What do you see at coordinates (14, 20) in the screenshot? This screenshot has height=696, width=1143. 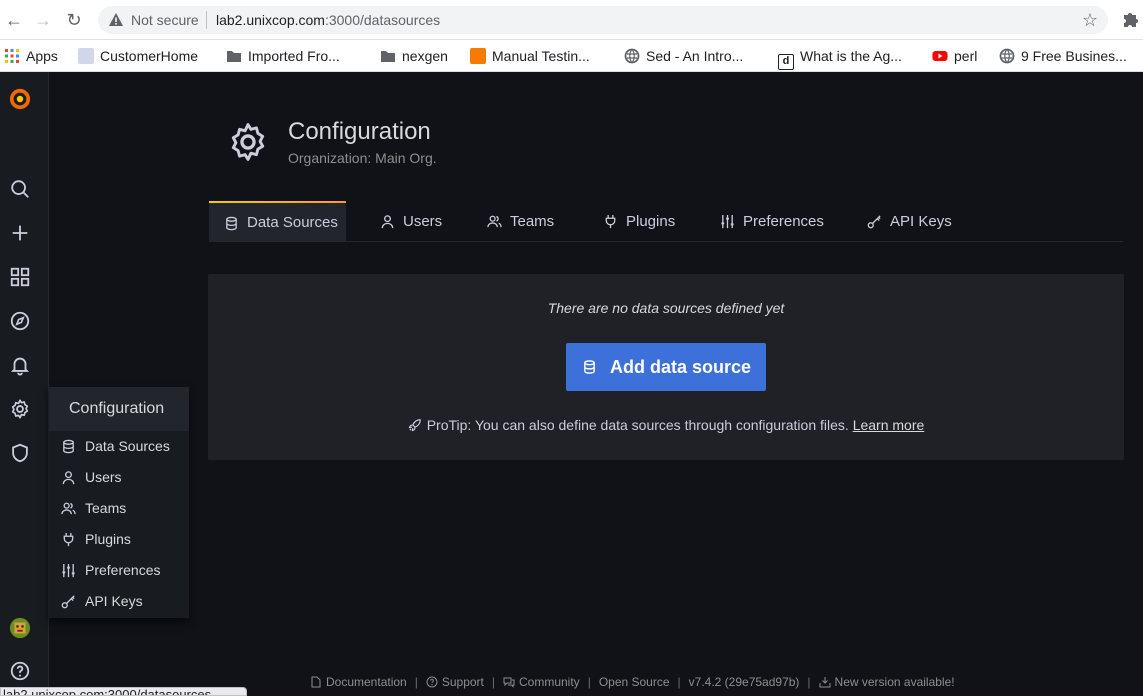 I see `back-icon: ←` at bounding box center [14, 20].